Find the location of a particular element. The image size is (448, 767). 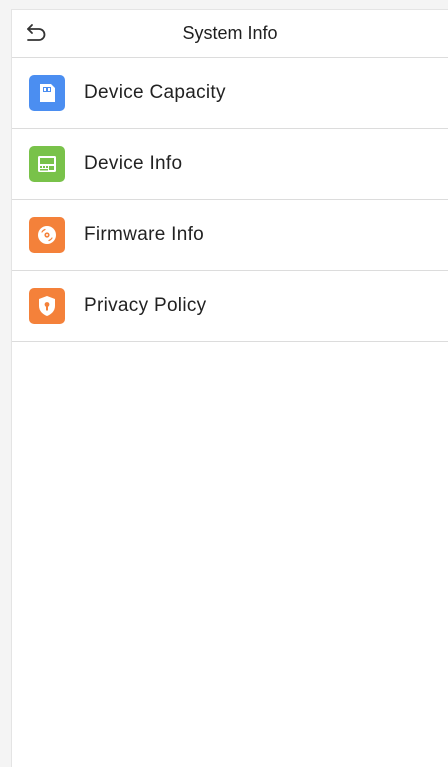

page-title: System Info is located at coordinates (230, 33).